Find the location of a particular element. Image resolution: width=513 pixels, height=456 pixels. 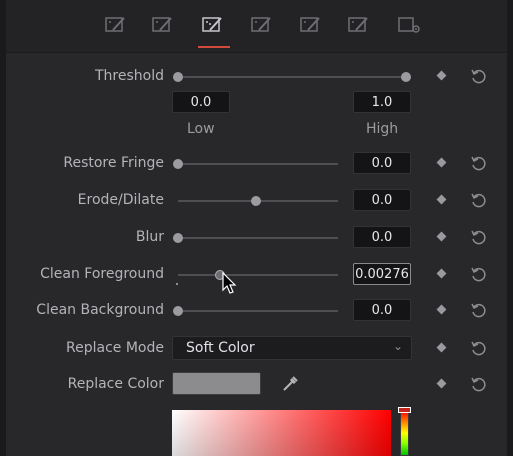

replace-color-swatch is located at coordinates (216, 383).